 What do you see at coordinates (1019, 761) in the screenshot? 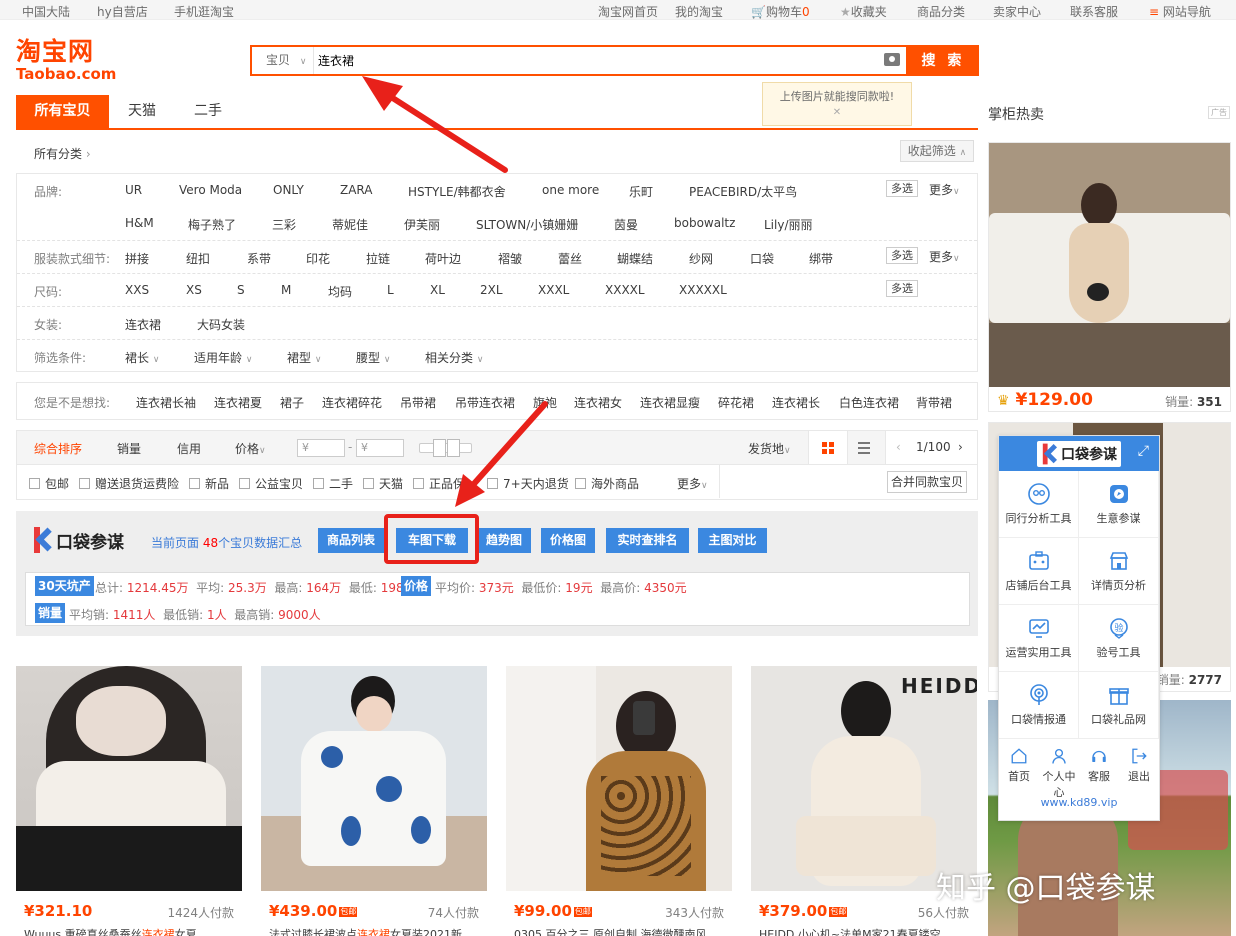
I see `kd-nav-home: 首页` at bounding box center [1019, 761].